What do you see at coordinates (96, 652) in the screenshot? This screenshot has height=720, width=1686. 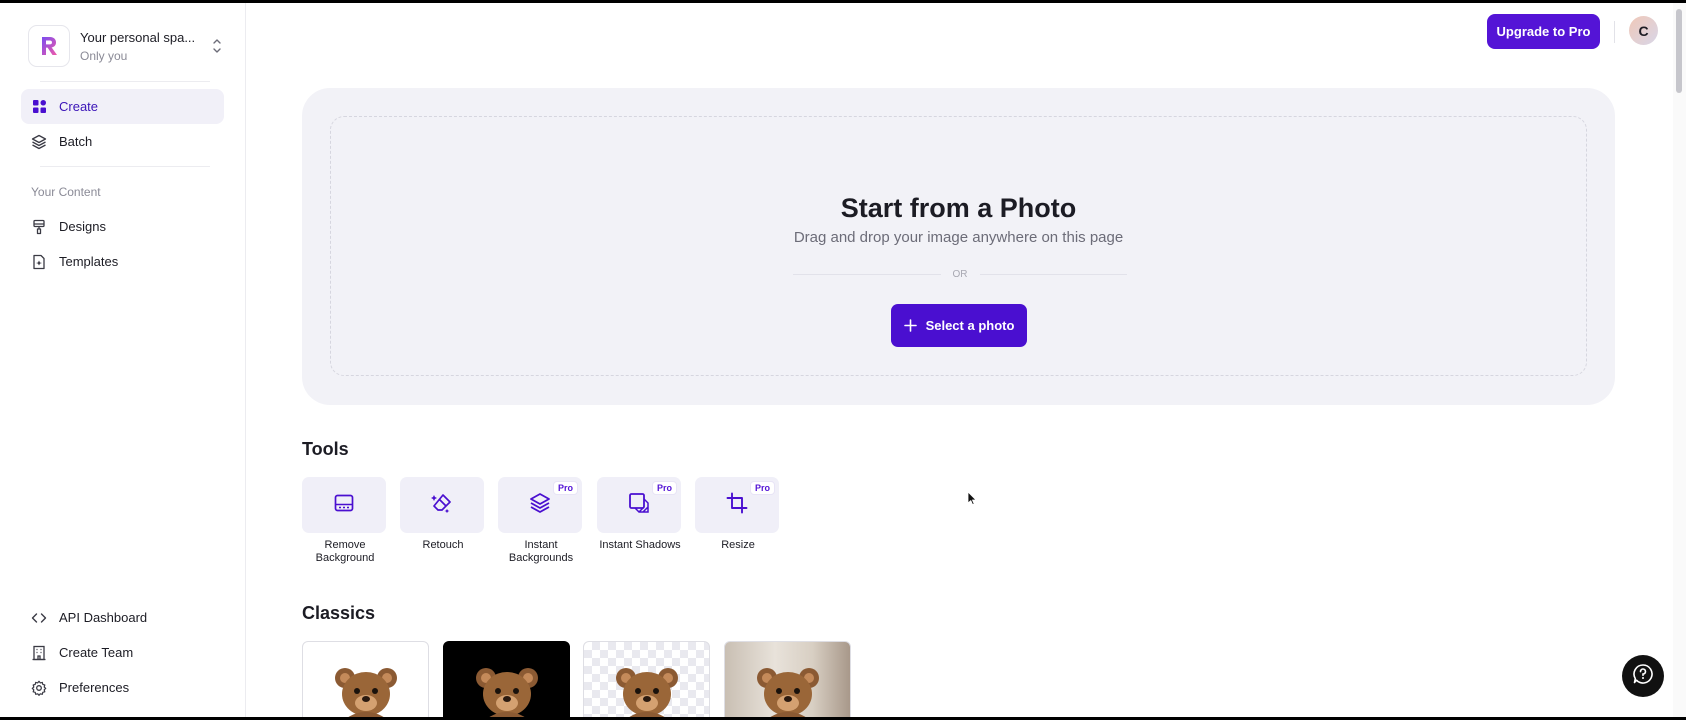 I see `sidebar-item-label: Create Team` at bounding box center [96, 652].